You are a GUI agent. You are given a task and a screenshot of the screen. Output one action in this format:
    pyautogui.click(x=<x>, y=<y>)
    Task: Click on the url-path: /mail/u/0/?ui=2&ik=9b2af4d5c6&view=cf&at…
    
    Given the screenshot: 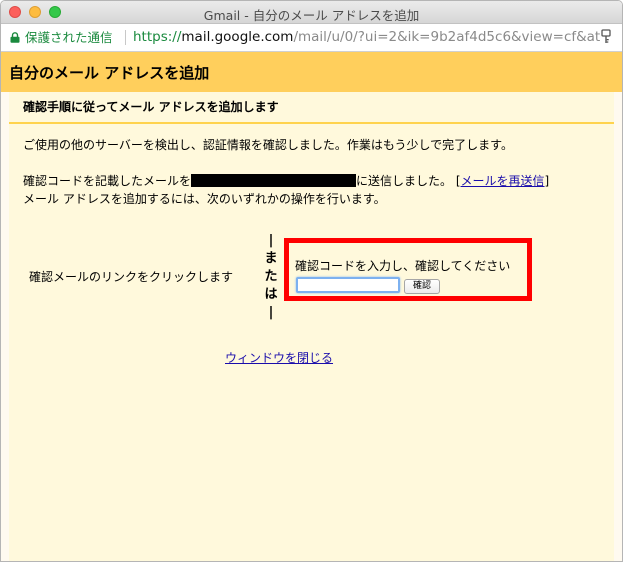 What is the action you would take?
    pyautogui.click(x=453, y=37)
    